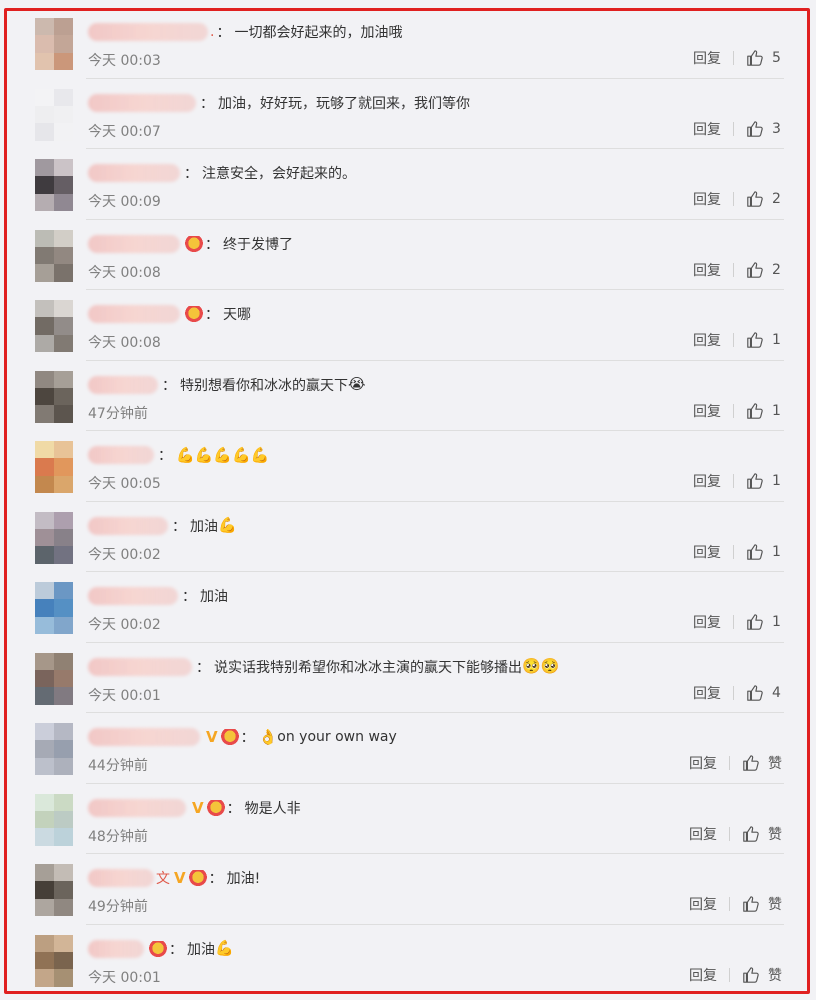 Image resolution: width=816 pixels, height=1000 pixels. Describe the element at coordinates (279, 174) in the screenshot. I see `comment-text: 注意安全，会好起来的。` at that location.